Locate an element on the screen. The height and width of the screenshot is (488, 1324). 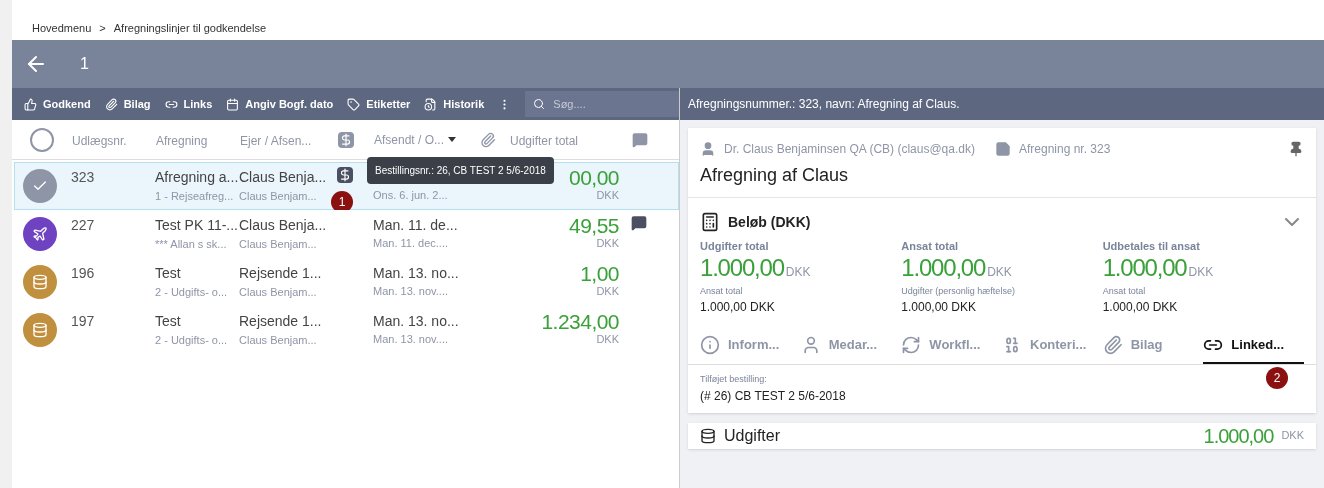
marker-badge: 2 is located at coordinates (1277, 378).